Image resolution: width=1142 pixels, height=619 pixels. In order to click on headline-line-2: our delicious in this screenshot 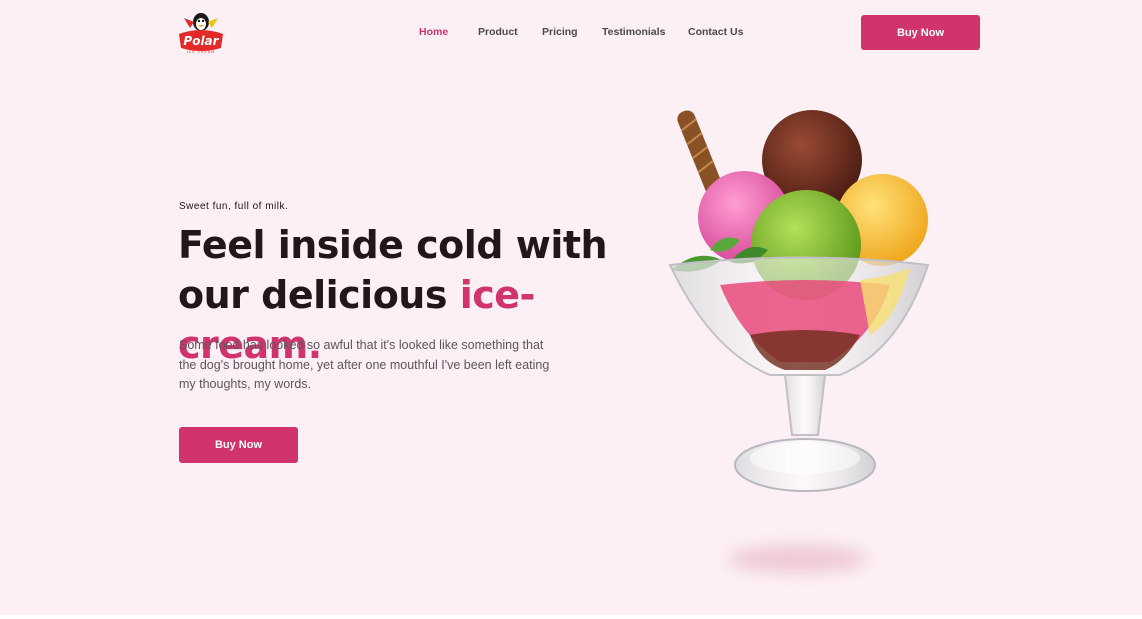, I will do `click(319, 295)`.